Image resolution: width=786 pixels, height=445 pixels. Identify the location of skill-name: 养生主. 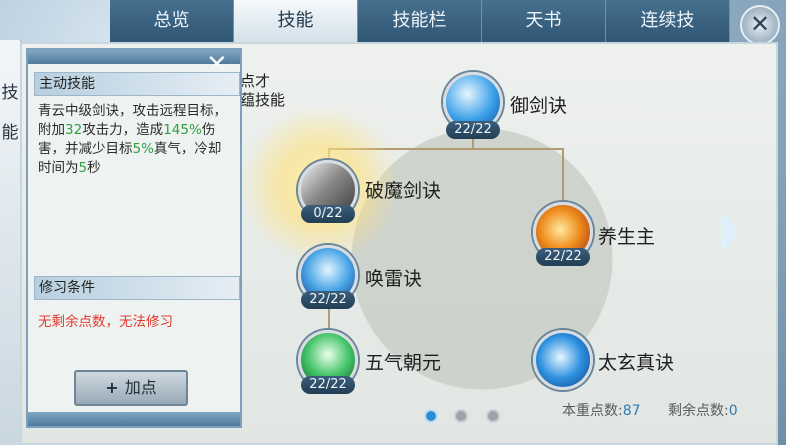
(627, 237).